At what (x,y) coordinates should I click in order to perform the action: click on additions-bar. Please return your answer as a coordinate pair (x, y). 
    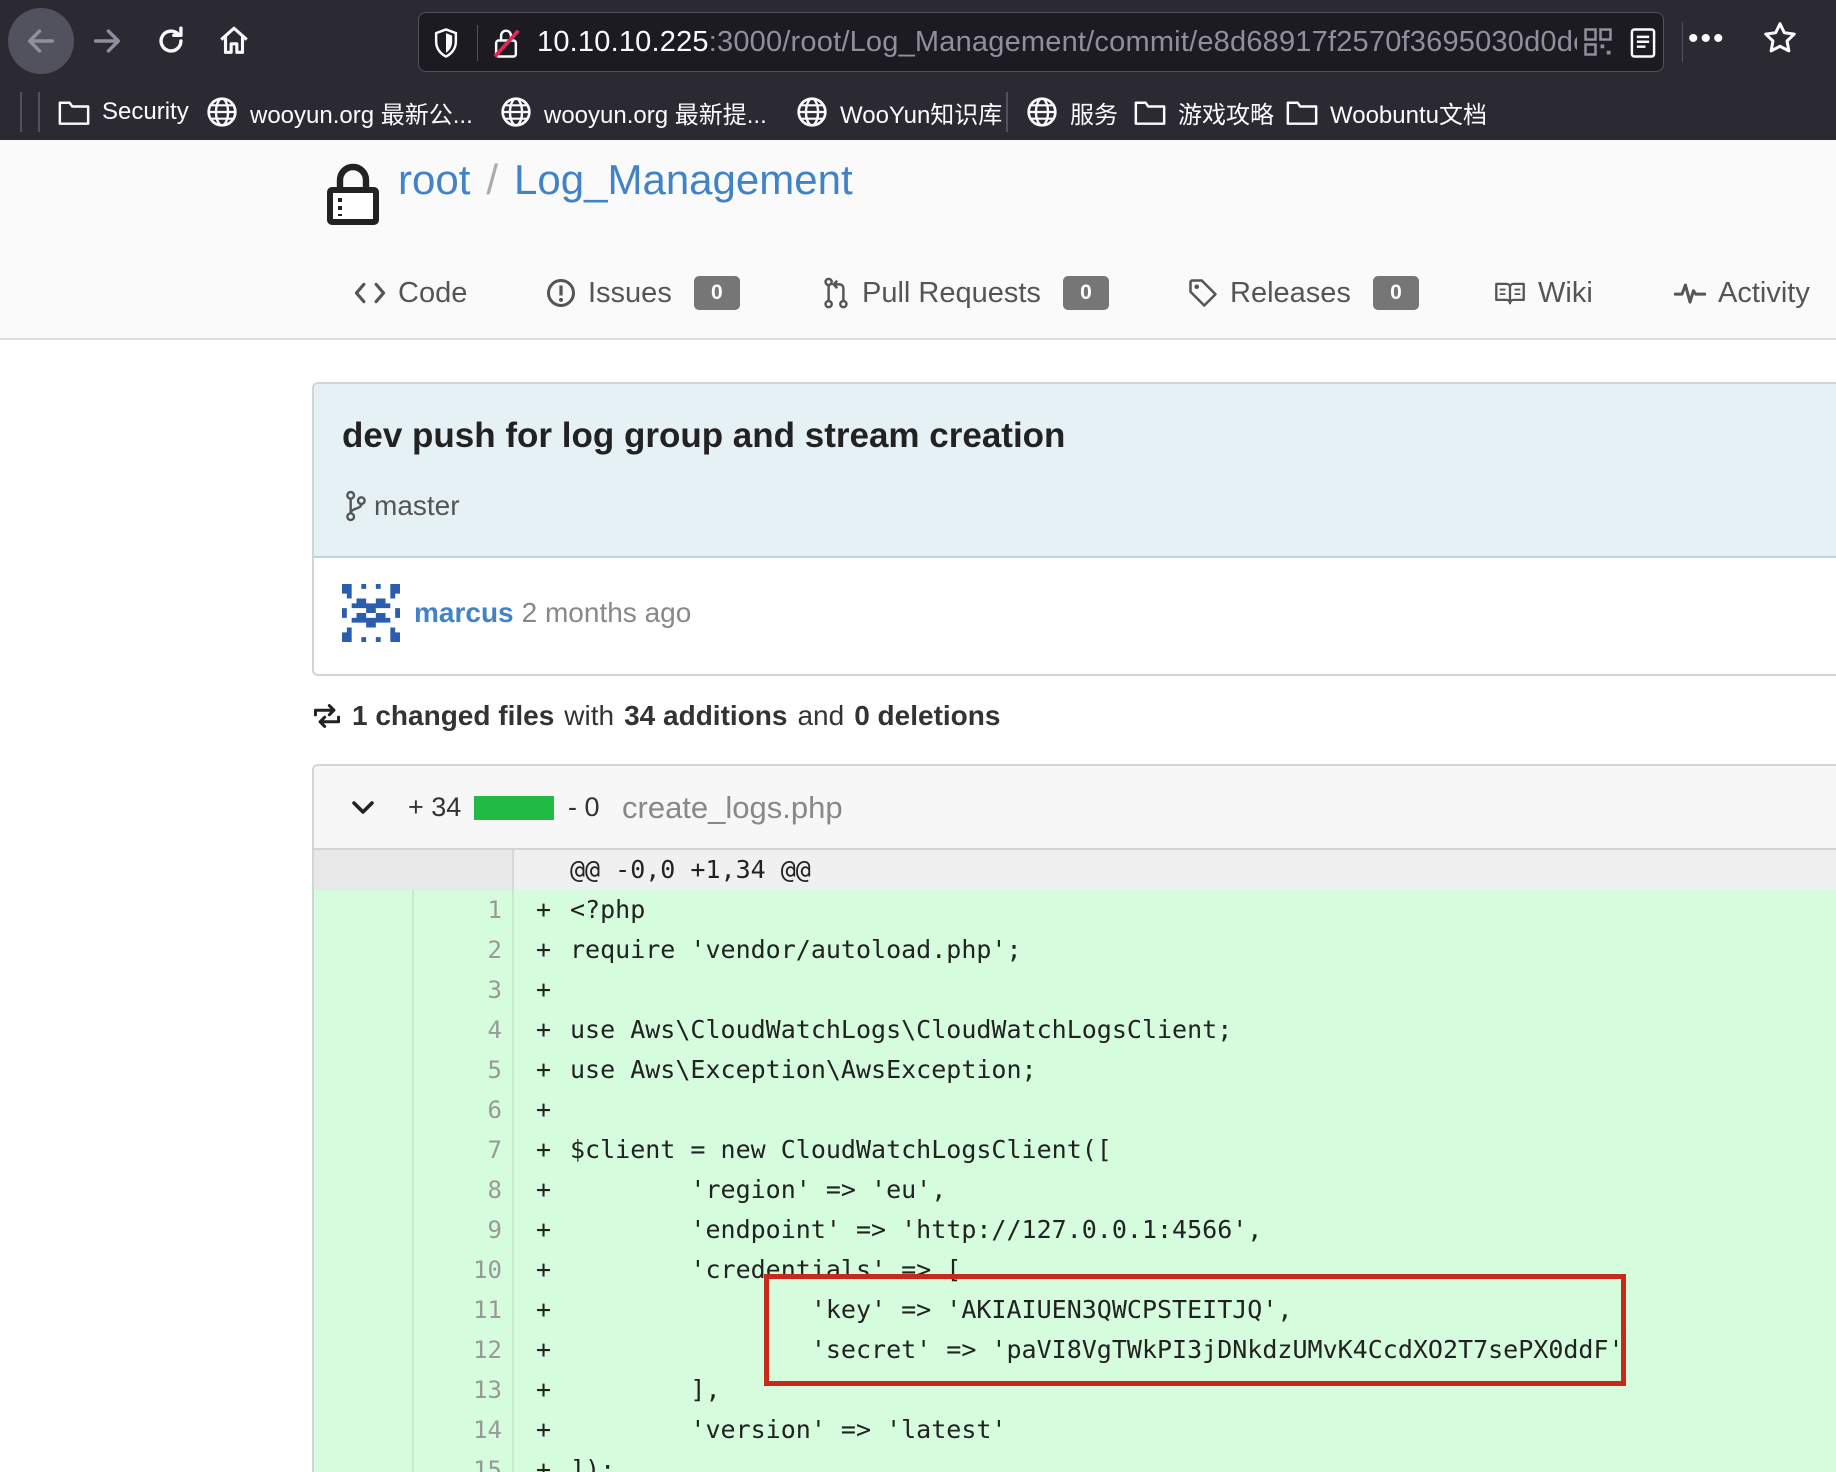
    Looking at the image, I should click on (514, 808).